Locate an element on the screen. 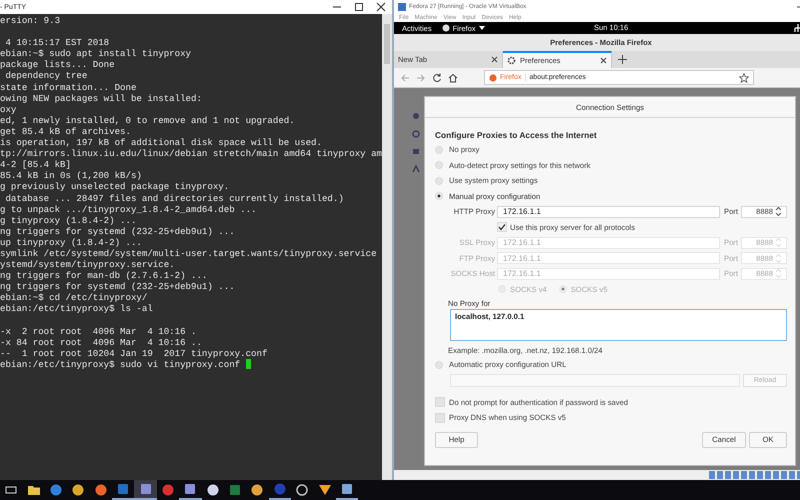 This screenshot has height=500, width=800. terminal-line: ebian:~$ cd /etc/tinyproxy/ is located at coordinates (74, 298).